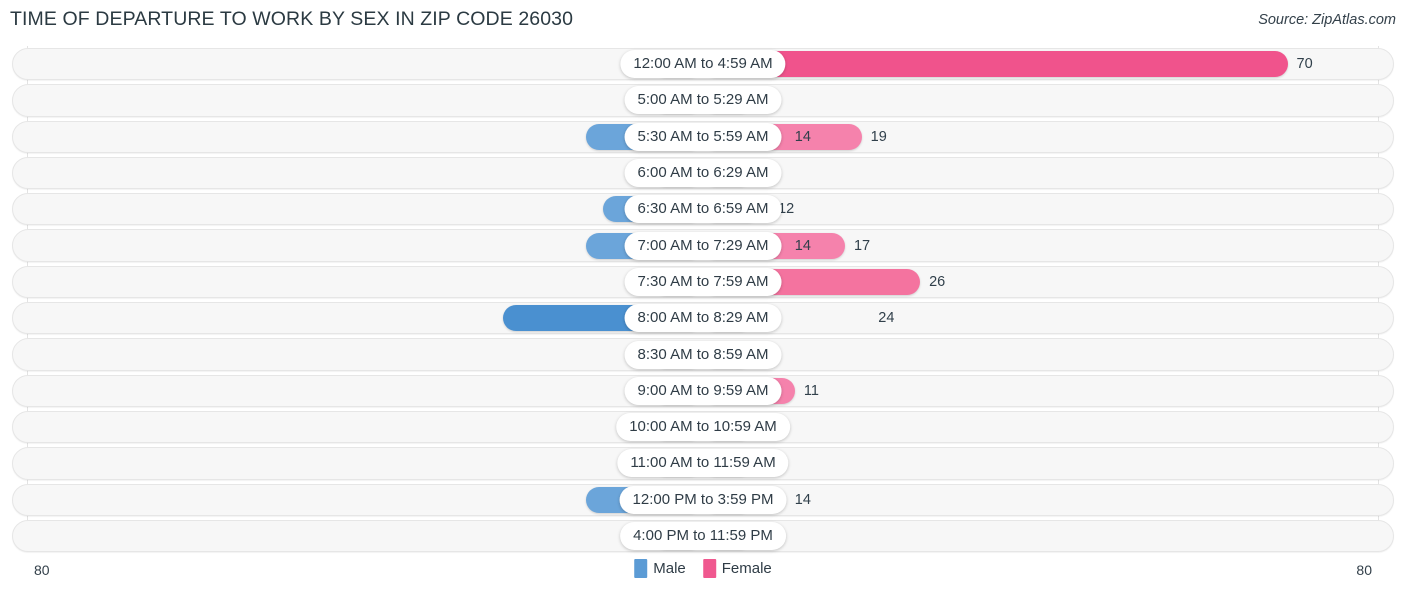 The width and height of the screenshot is (1406, 594). Describe the element at coordinates (1304, 63) in the screenshot. I see `value-label-female: 70` at that location.